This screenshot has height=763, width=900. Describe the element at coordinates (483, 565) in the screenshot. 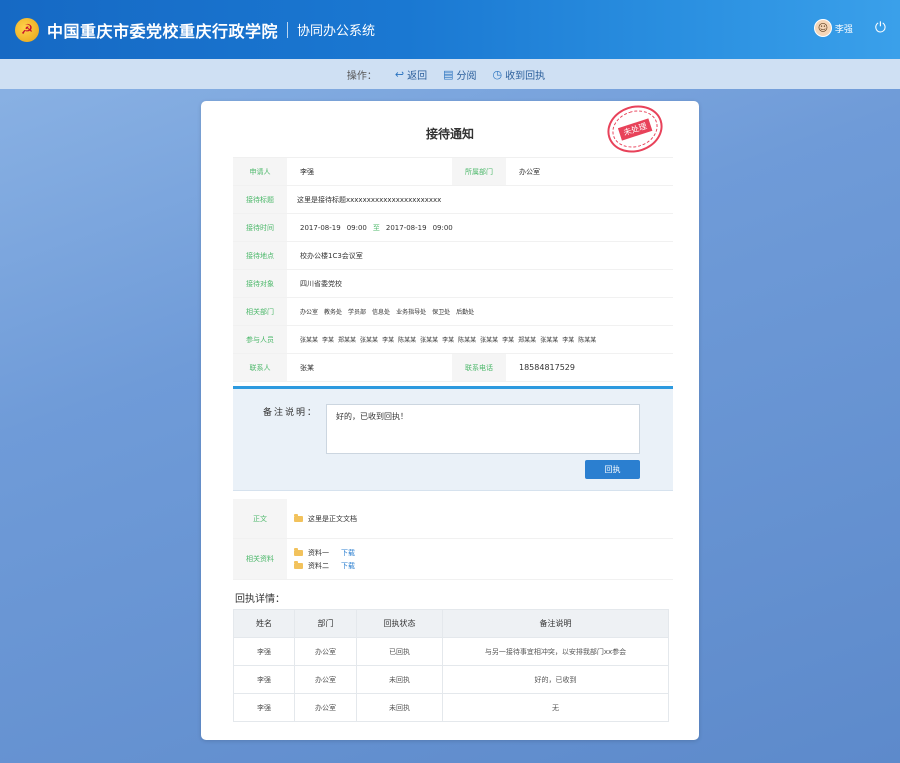

I see `file-item: 资料二 下载` at that location.